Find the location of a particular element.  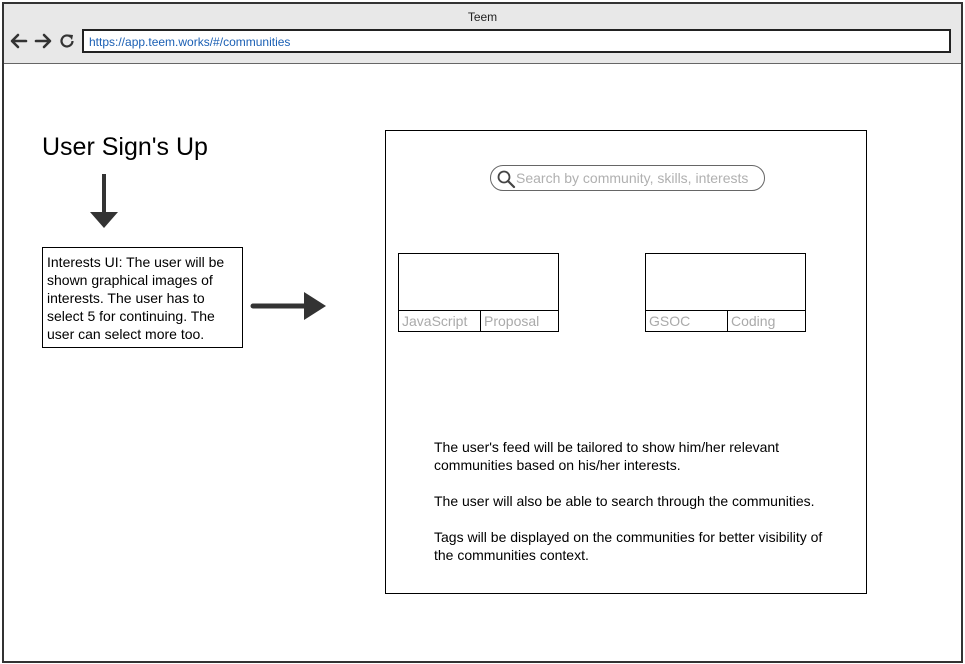

address-url: https://app.teem.works/#/communities is located at coordinates (190, 42).